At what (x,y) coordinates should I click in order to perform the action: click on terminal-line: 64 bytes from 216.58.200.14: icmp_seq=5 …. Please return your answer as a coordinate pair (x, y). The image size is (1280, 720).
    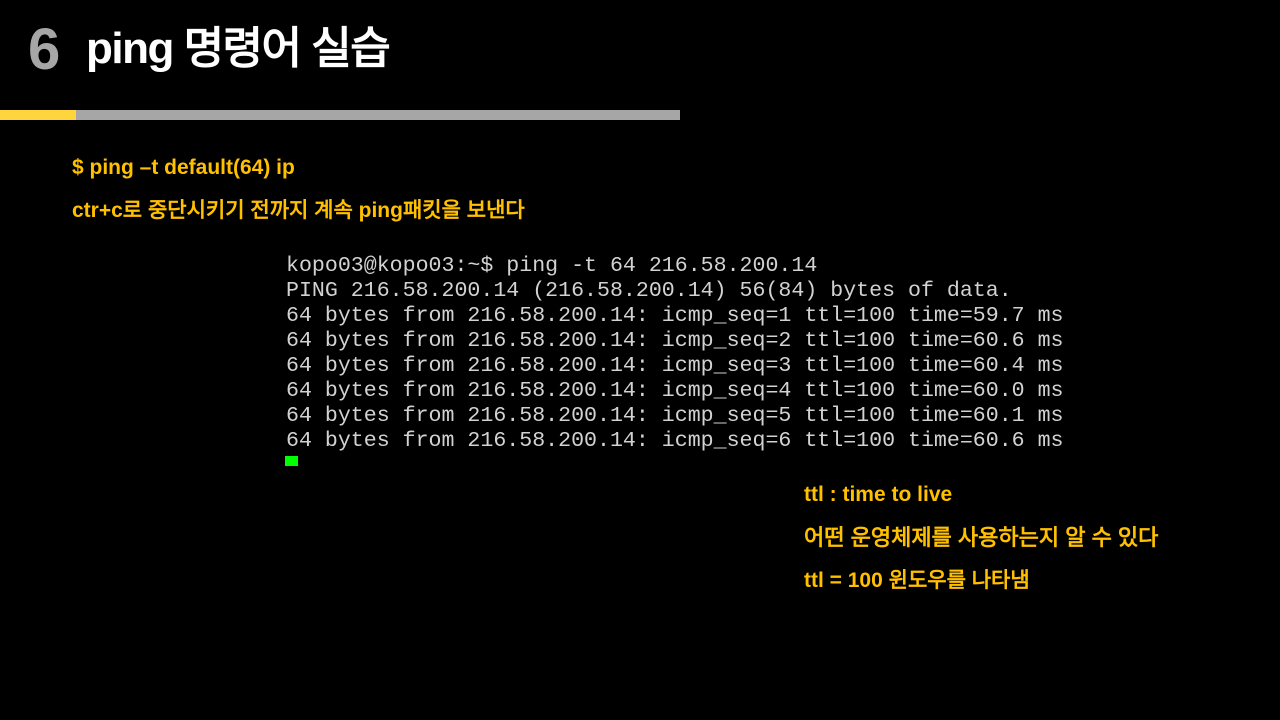
    Looking at the image, I should click on (675, 416).